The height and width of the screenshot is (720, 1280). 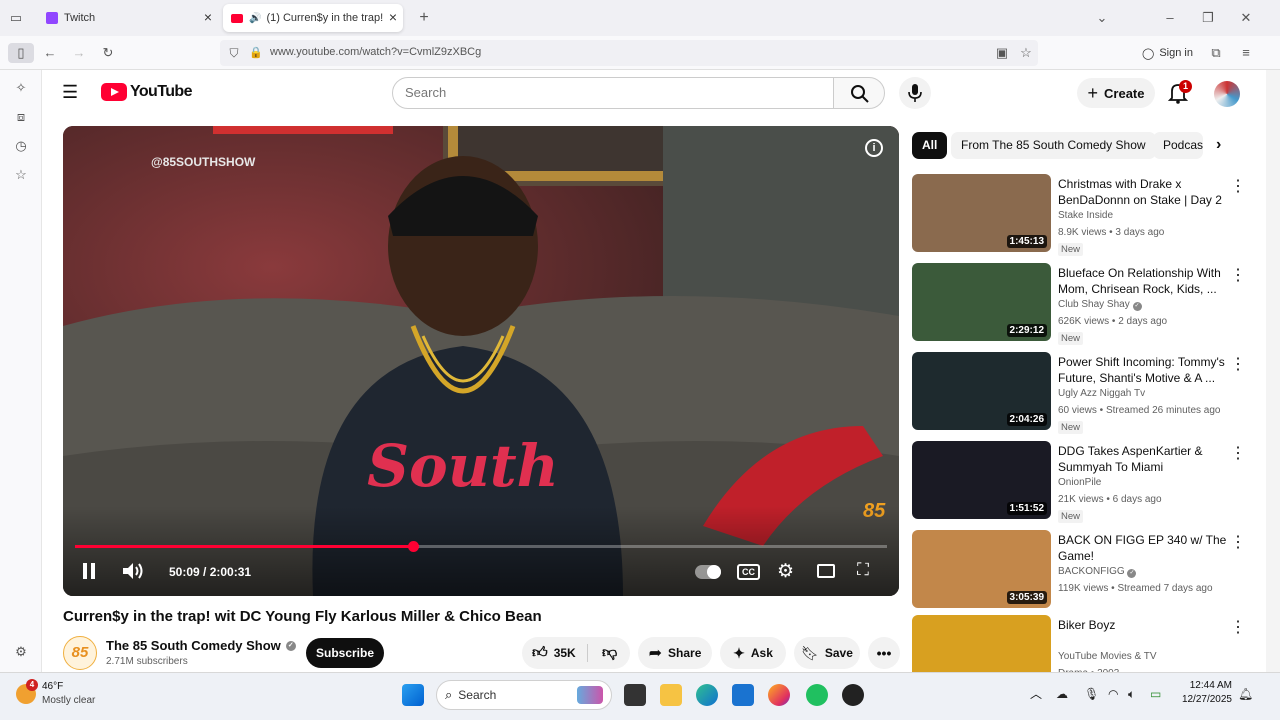 I want to click on notifications-button: 1, so click(x=1179, y=93).